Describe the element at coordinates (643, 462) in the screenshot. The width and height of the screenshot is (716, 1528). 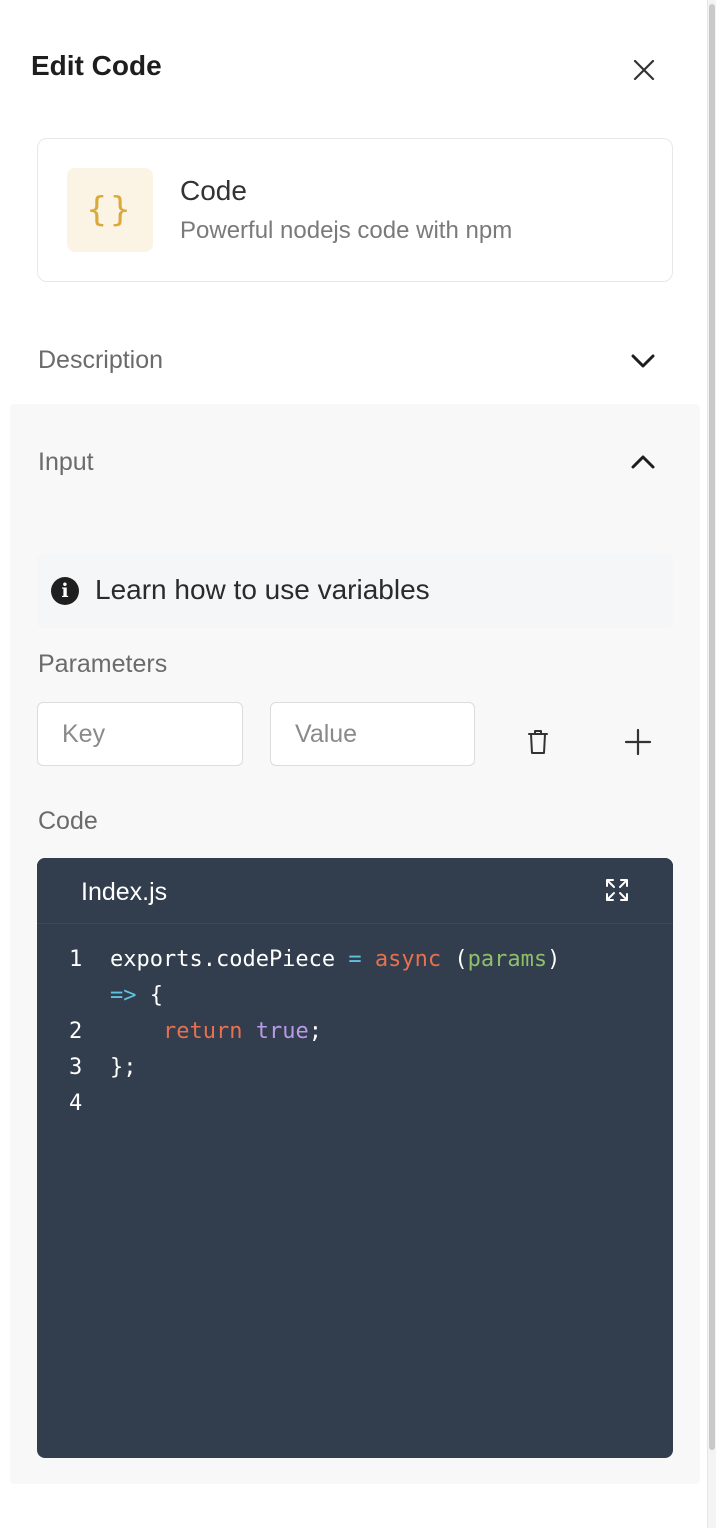
I see `chevron-up-icon` at that location.